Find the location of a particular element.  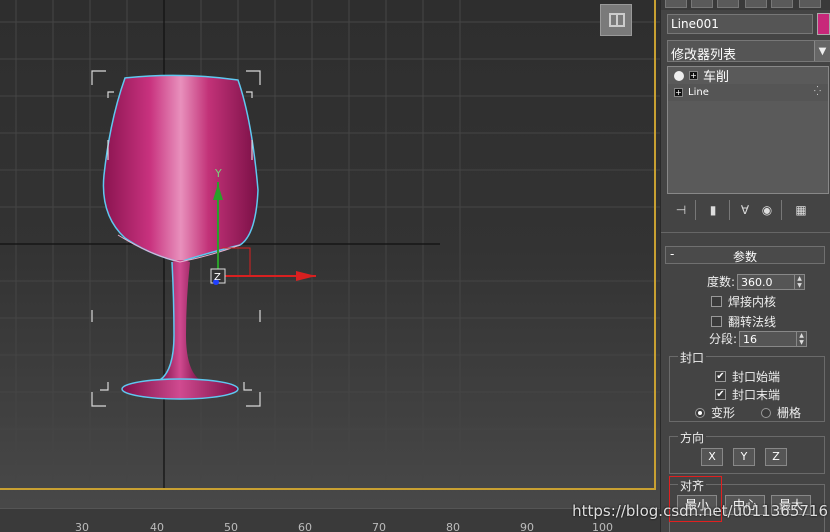

cap-start-label: 封口始端 is located at coordinates (756, 377).